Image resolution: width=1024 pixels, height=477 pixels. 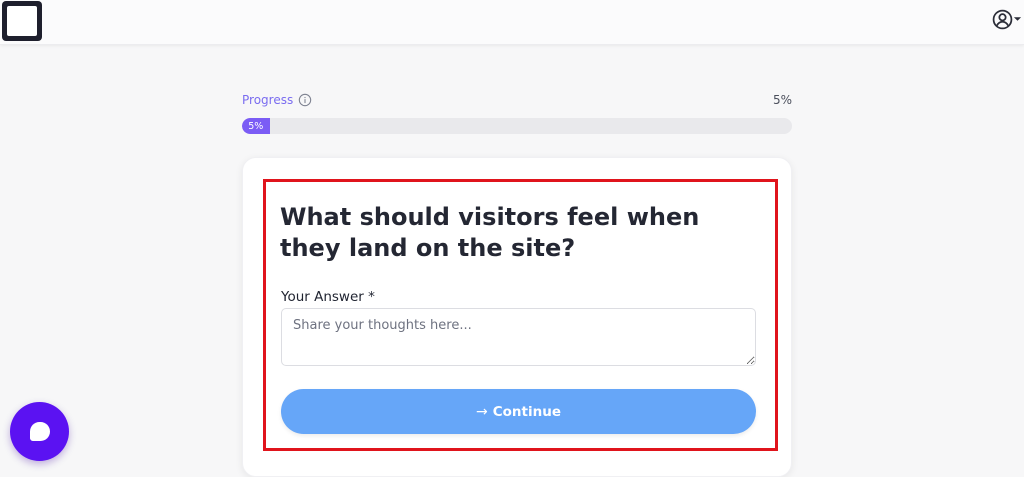 I want to click on progress-label-group: Progress, so click(x=277, y=100).